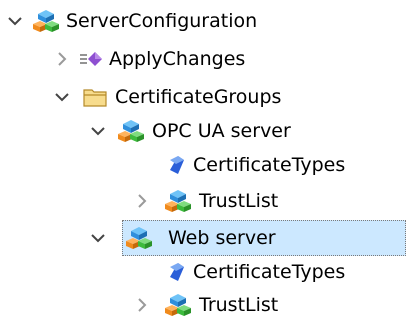 This screenshot has height=319, width=409. Describe the element at coordinates (91, 59) in the screenshot. I see `method-icon` at that location.